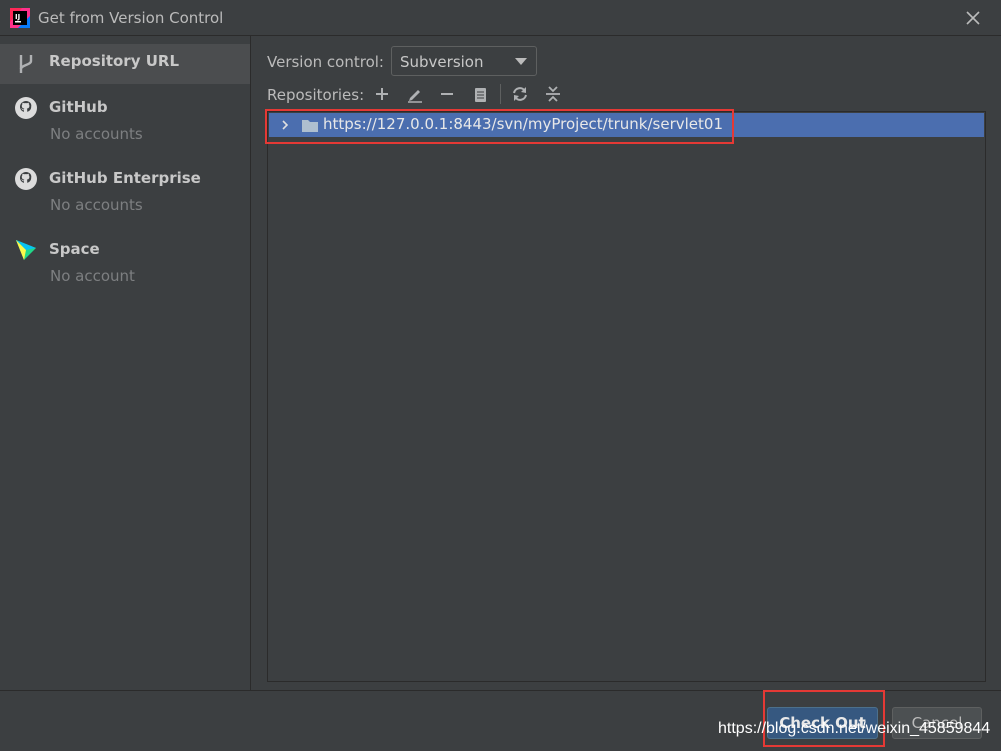 The height and width of the screenshot is (751, 1001). Describe the element at coordinates (553, 94) in the screenshot. I see `collapse-all-icon` at that location.